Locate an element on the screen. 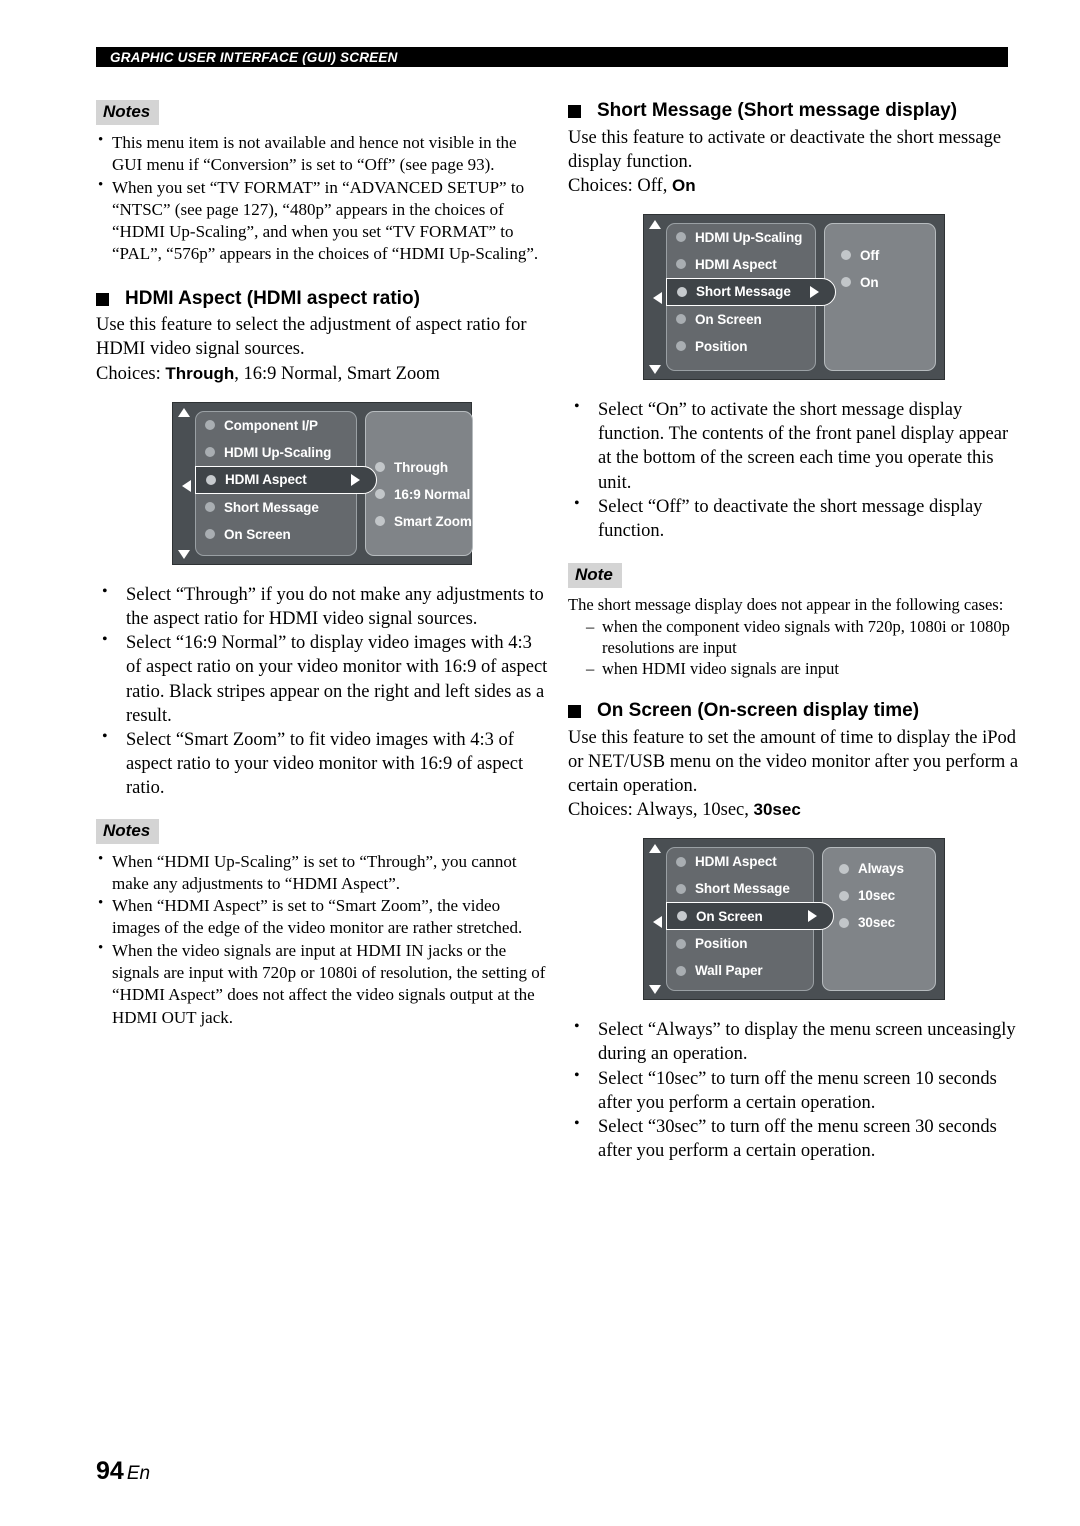  option-on: On is located at coordinates (880, 282).